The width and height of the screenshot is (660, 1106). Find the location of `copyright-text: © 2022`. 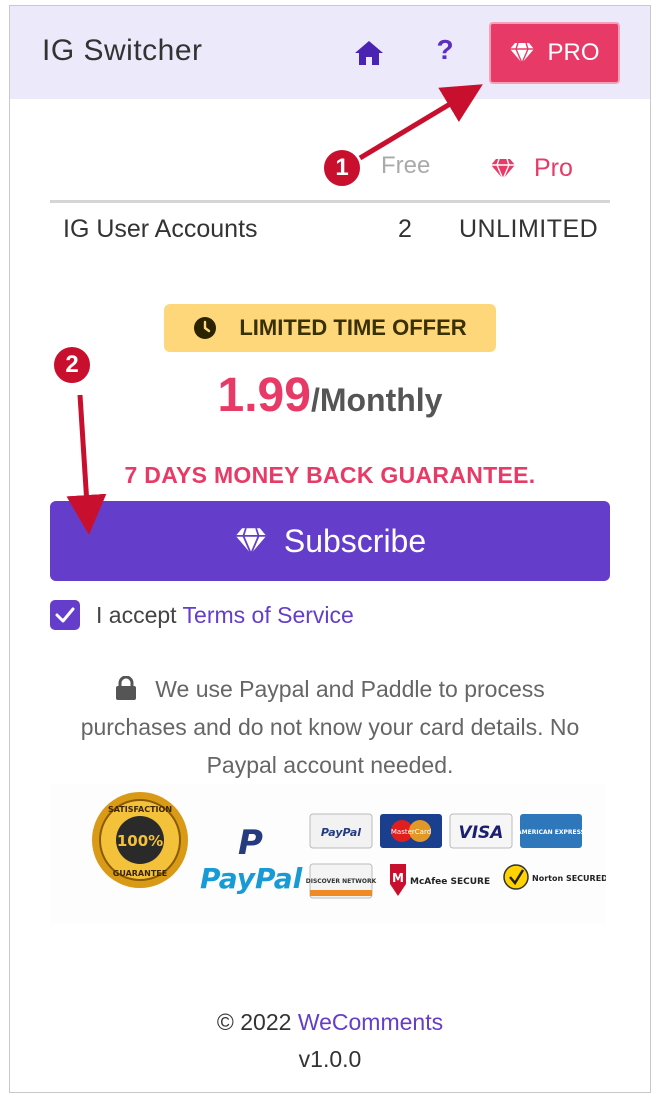

copyright-text: © 2022 is located at coordinates (254, 1022).